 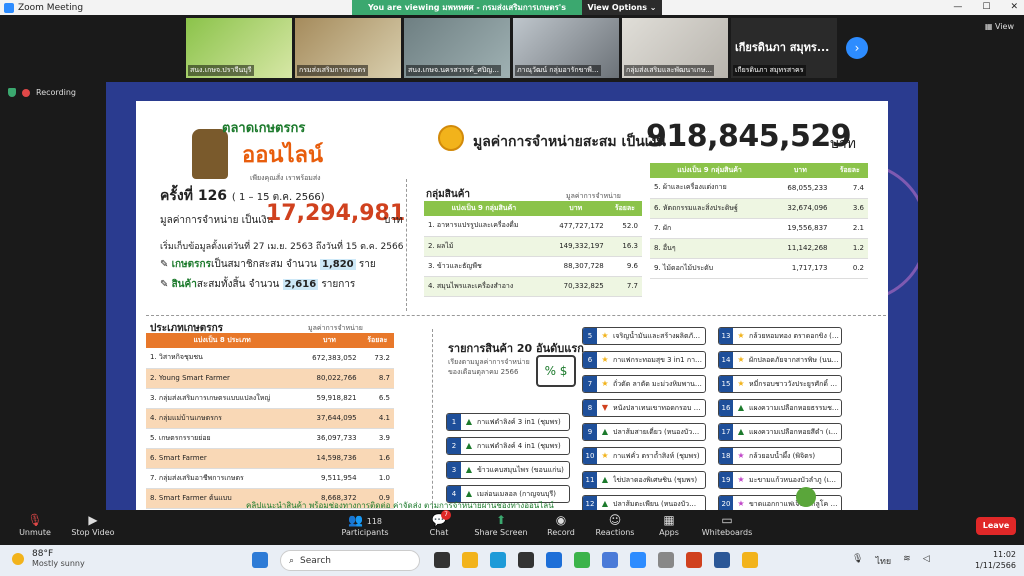 I want to click on total-value: 918,845,529, so click(x=749, y=136).